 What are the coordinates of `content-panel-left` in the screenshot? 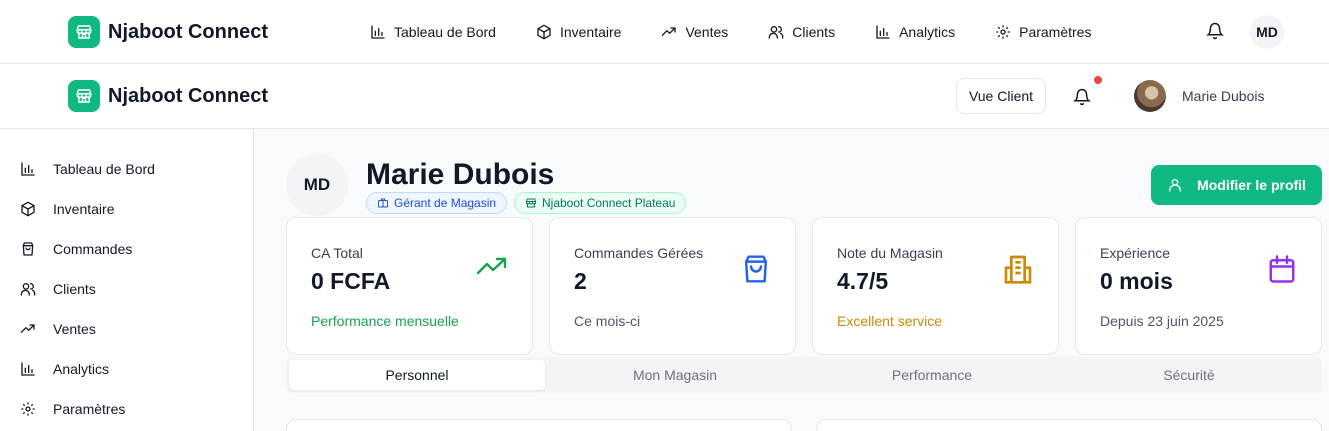 It's located at (539, 425).